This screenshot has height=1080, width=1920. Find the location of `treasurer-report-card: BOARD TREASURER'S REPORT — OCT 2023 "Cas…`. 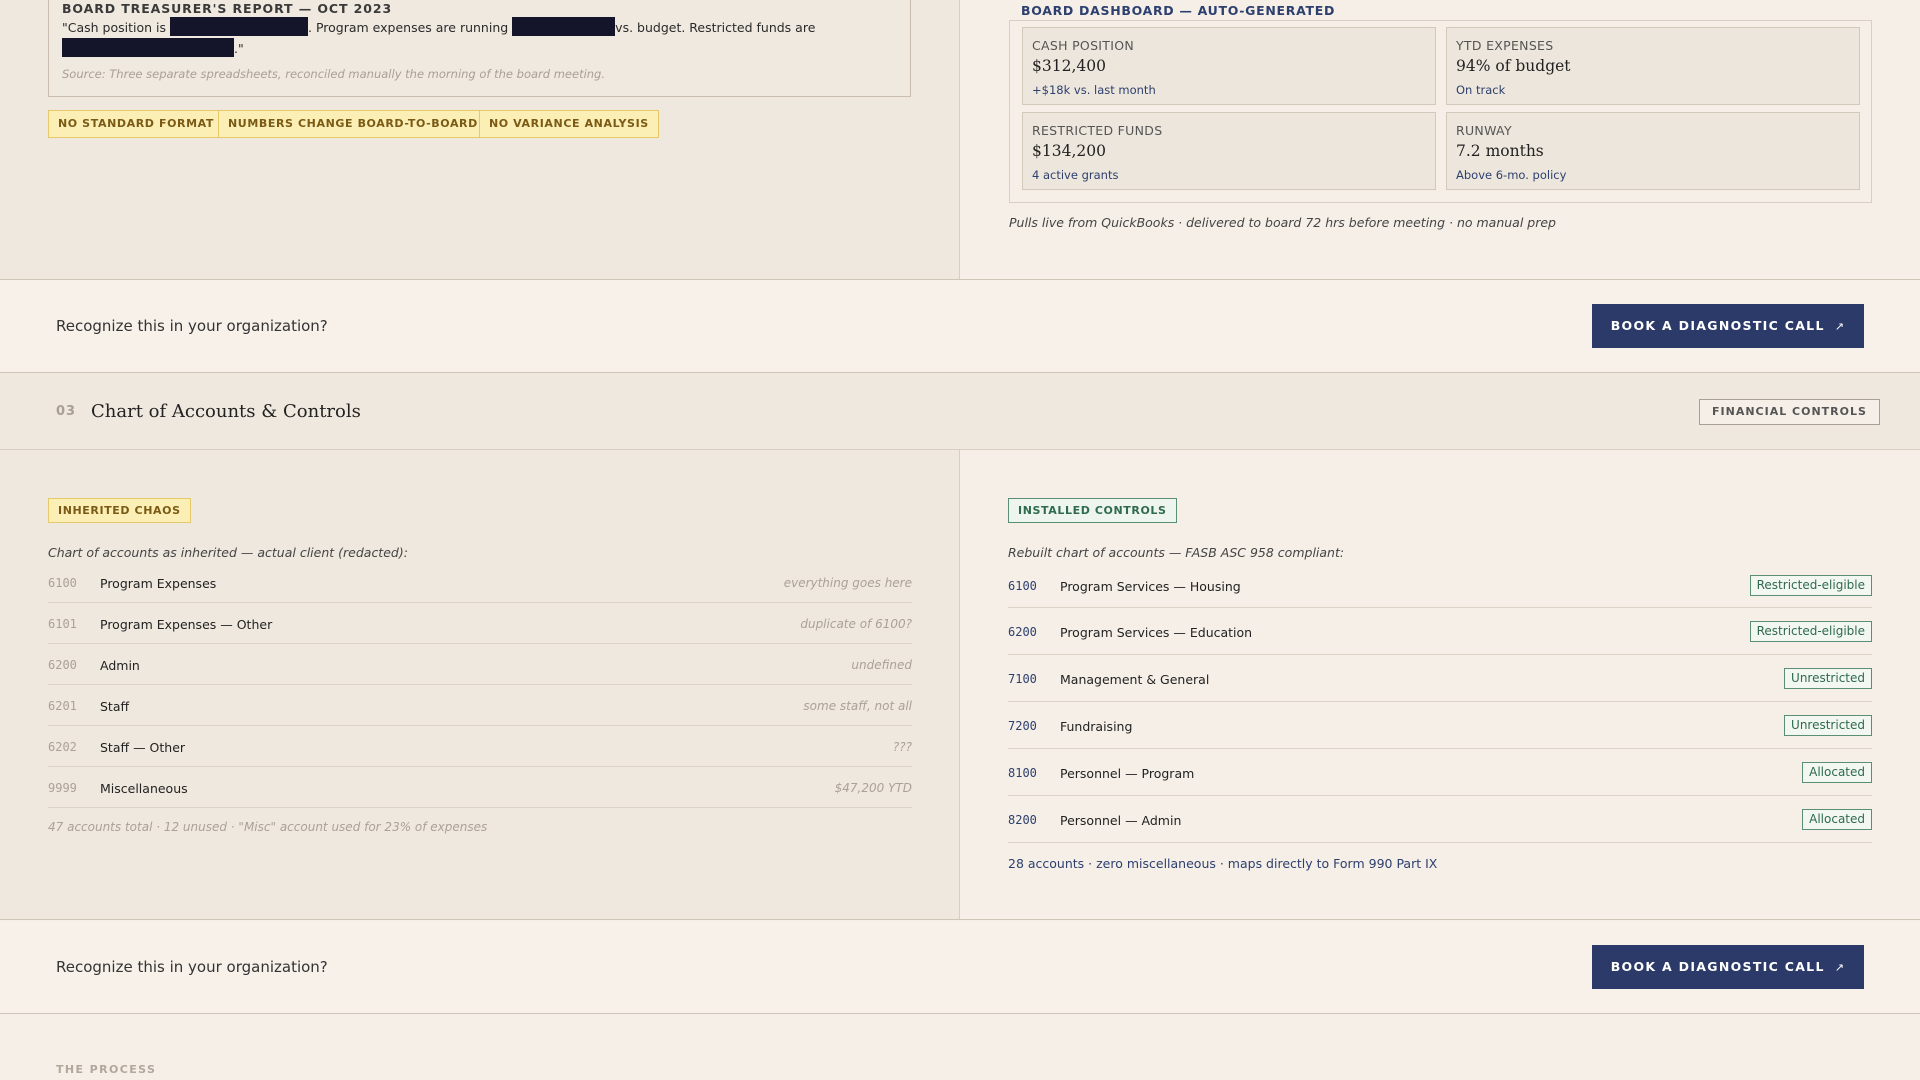

treasurer-report-card: BOARD TREASURER'S REPORT — OCT 2023 "Cas… is located at coordinates (479, 48).